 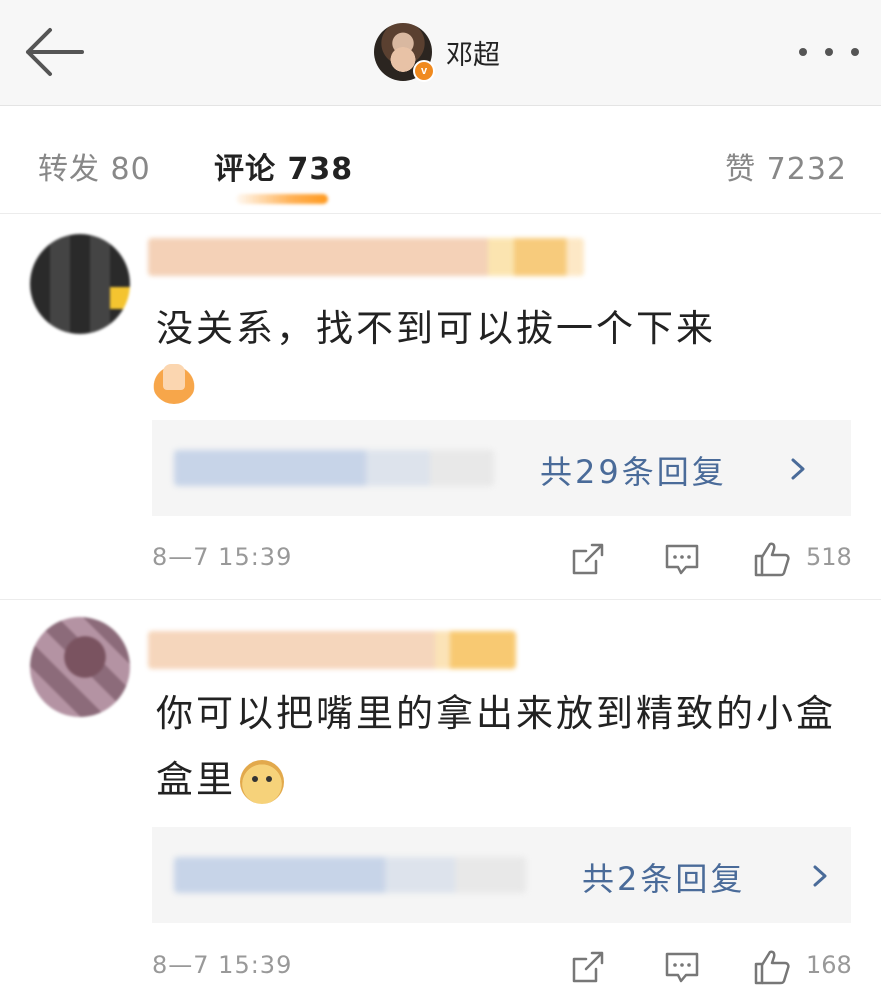 What do you see at coordinates (501, 468) in the screenshot?
I see `replies-preview: 共29条回复` at bounding box center [501, 468].